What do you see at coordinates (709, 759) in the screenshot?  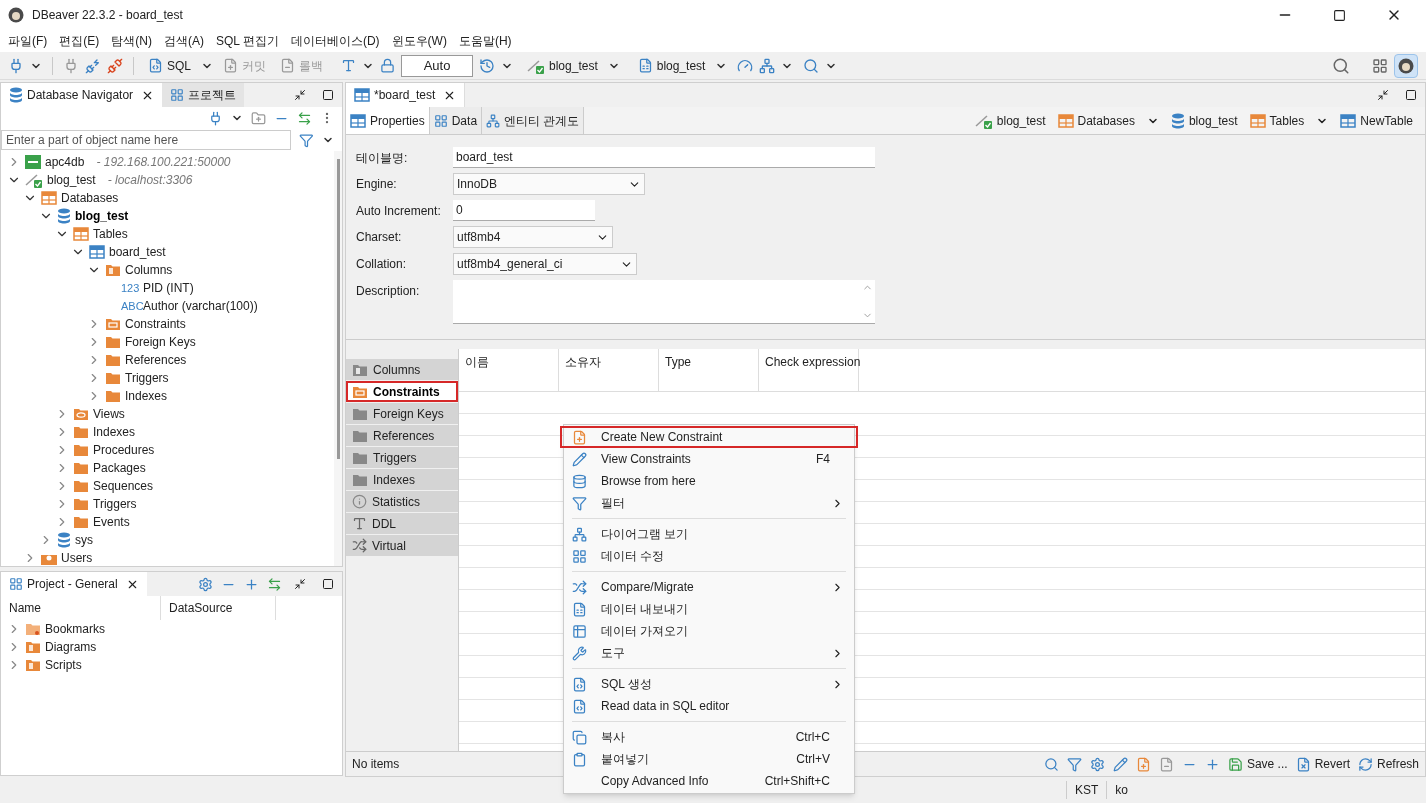 I see `menu-item: 붙여넣기 Ctrl+V` at bounding box center [709, 759].